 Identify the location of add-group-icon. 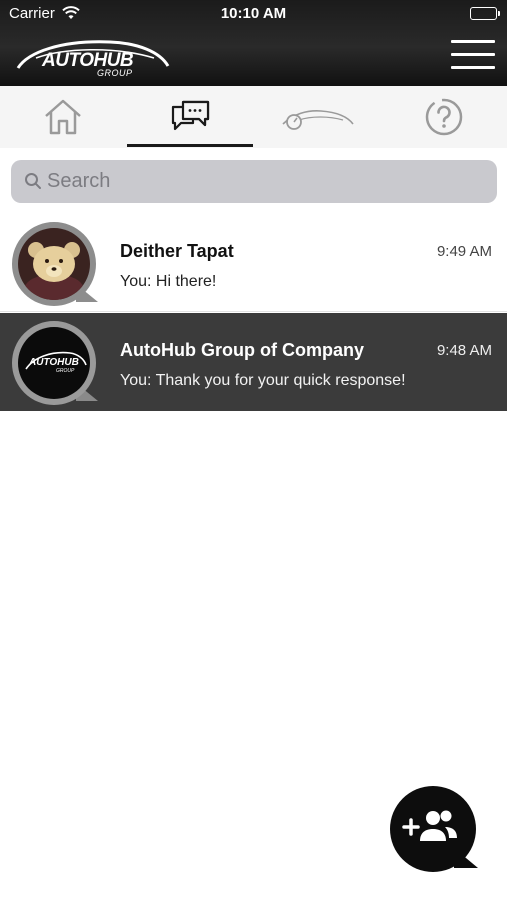
(429, 825).